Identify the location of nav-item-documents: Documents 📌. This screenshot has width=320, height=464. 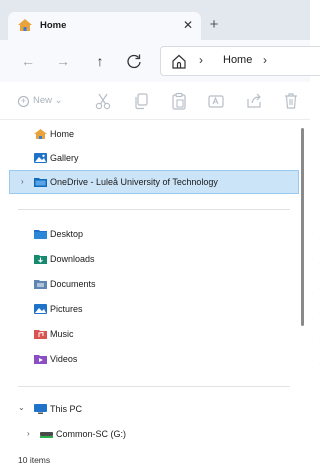
(177, 284).